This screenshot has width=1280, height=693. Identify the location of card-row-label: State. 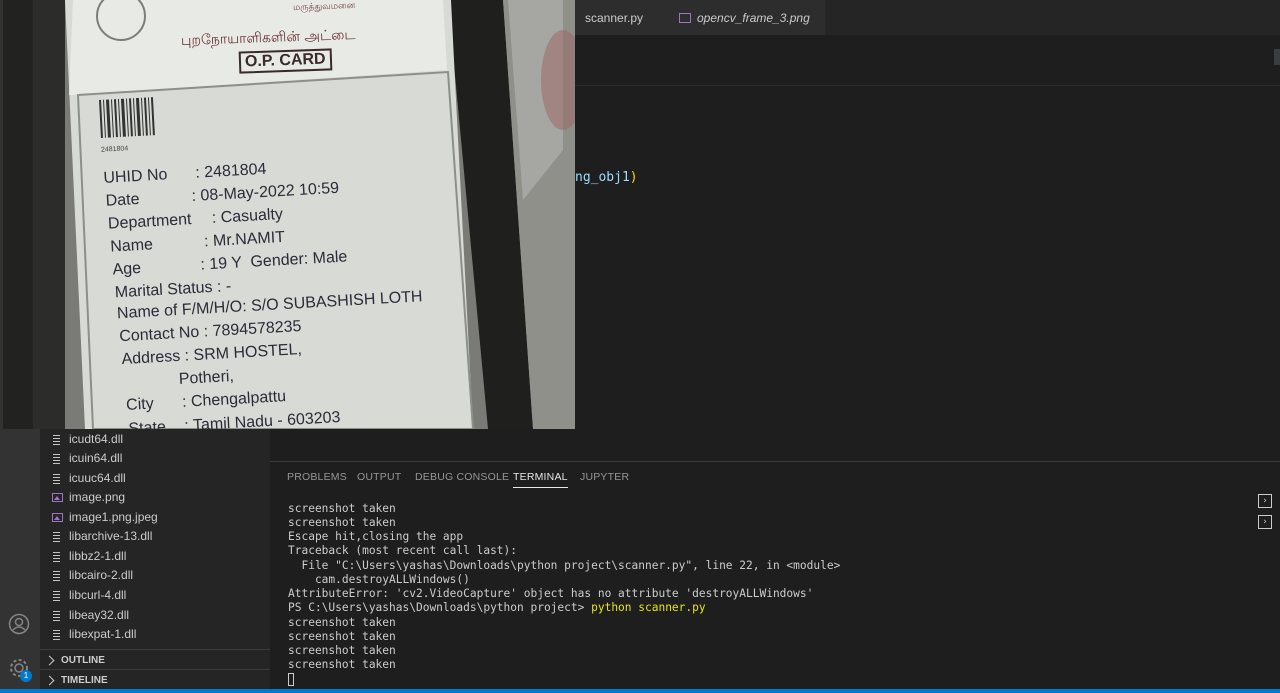
(147, 423).